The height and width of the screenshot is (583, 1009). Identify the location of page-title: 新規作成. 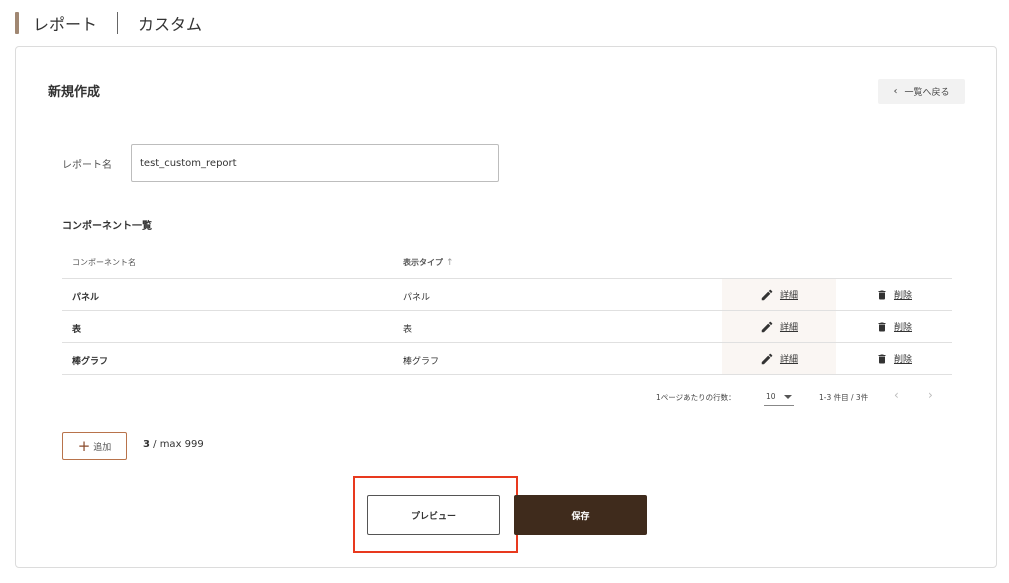
(74, 92).